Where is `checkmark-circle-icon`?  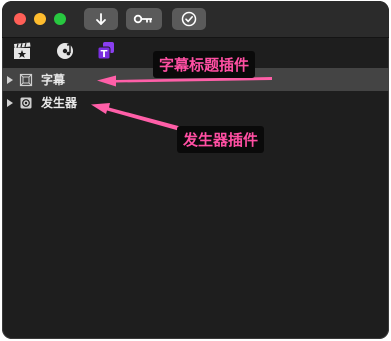
checkmark-circle-icon is located at coordinates (189, 19).